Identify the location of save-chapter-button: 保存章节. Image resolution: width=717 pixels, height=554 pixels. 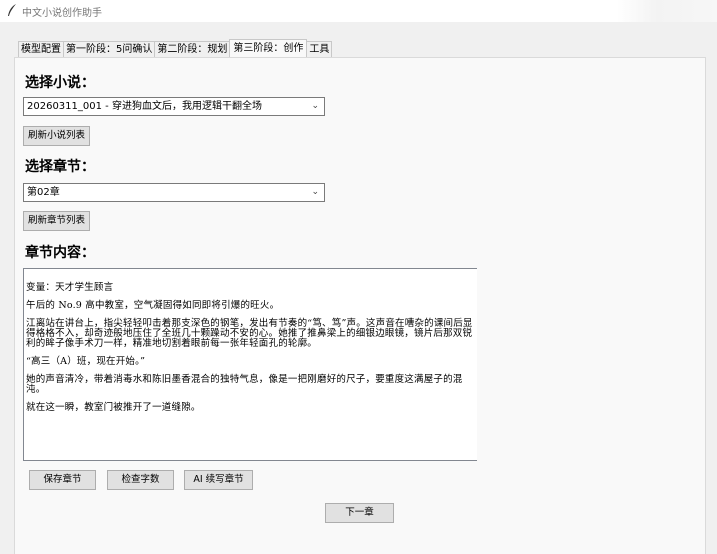
(62, 480).